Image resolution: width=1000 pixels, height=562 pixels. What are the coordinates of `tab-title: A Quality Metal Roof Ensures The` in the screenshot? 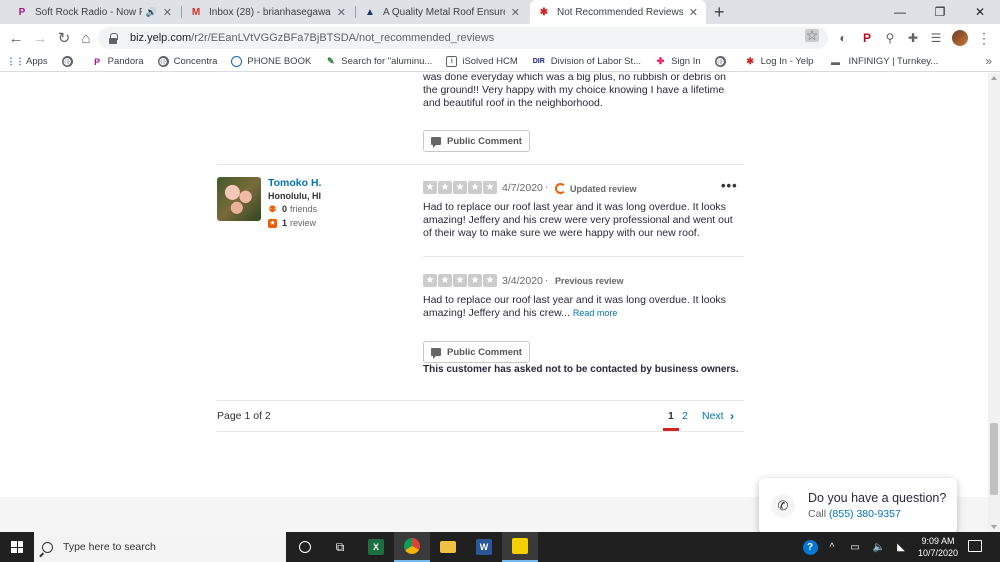 It's located at (444, 12).